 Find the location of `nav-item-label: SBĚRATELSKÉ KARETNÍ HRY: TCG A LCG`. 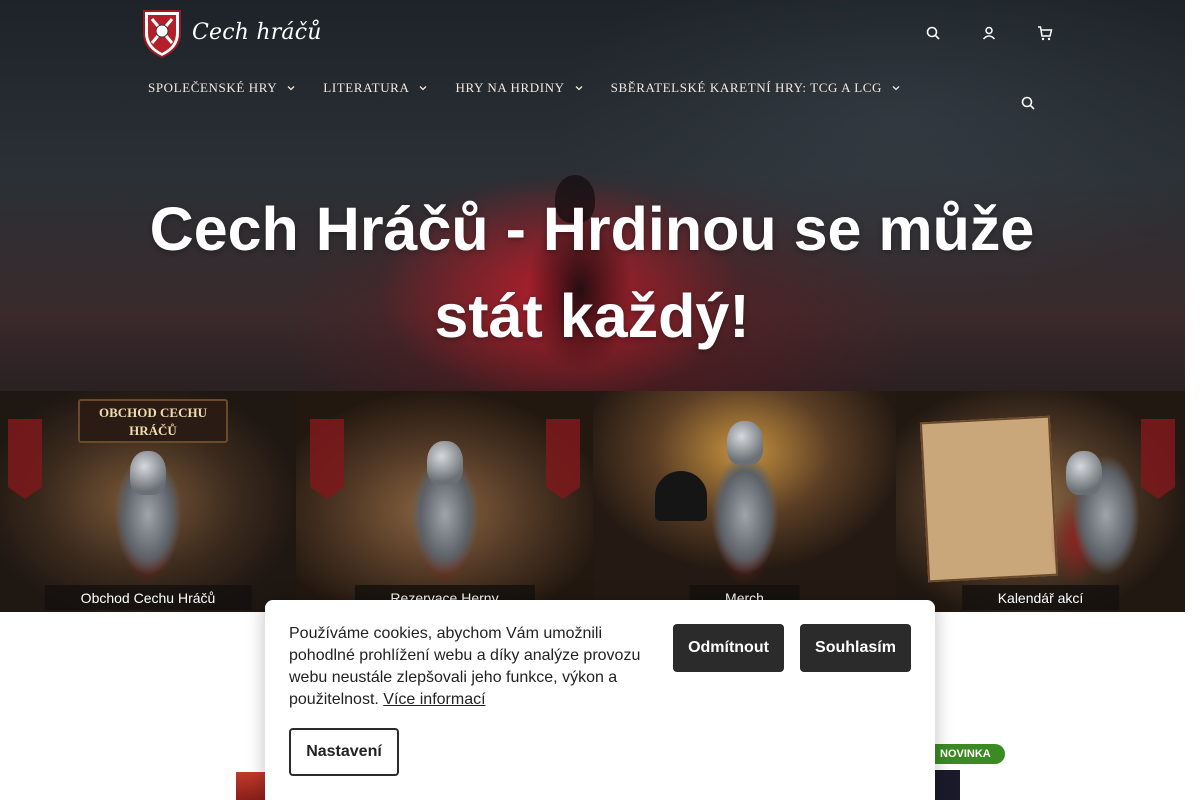

nav-item-label: SBĚRATELSKÉ KARETNÍ HRY: TCG A LCG is located at coordinates (746, 87).